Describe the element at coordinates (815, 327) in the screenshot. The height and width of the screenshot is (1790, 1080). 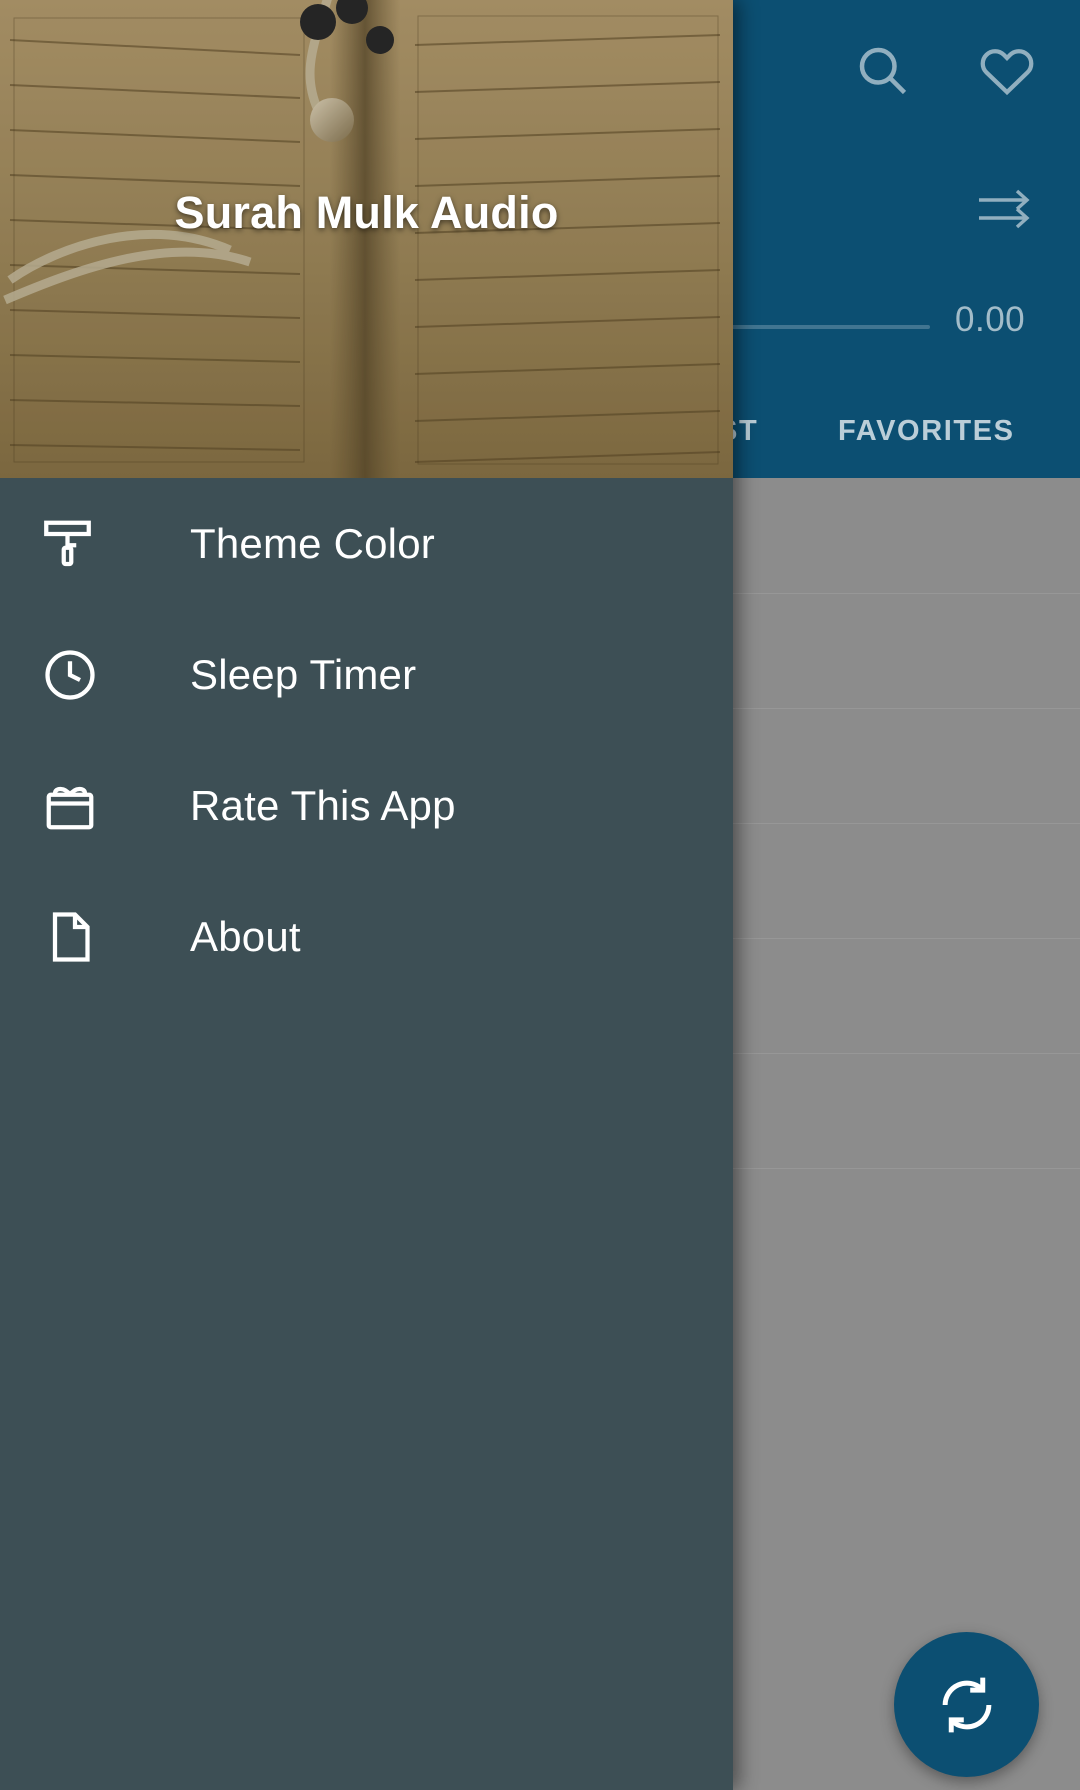
I see `seek-bar` at that location.